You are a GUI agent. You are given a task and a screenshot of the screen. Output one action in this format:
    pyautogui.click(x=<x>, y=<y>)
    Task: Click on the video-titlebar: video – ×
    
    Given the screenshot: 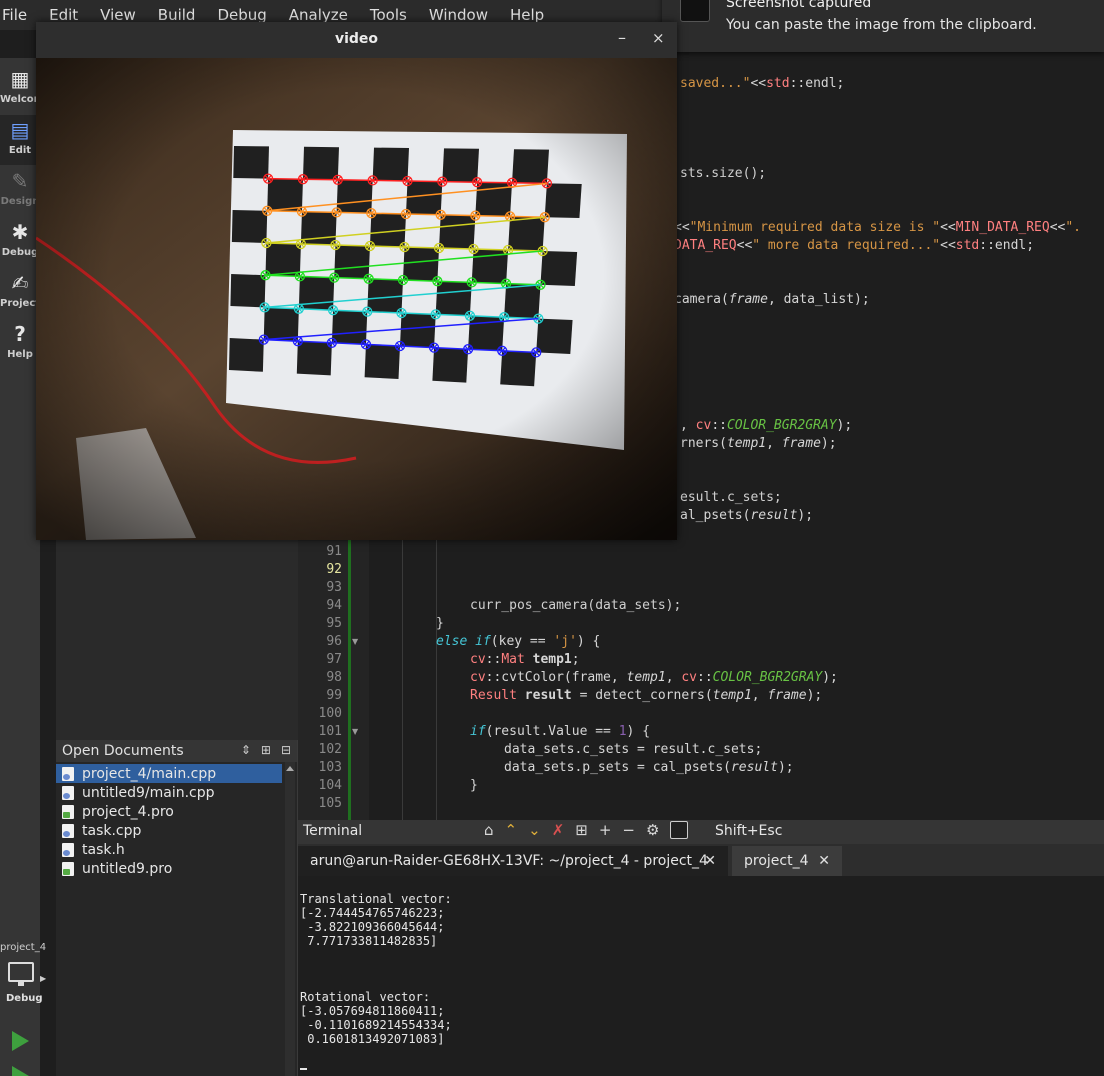 What is the action you would take?
    pyautogui.click(x=356, y=40)
    